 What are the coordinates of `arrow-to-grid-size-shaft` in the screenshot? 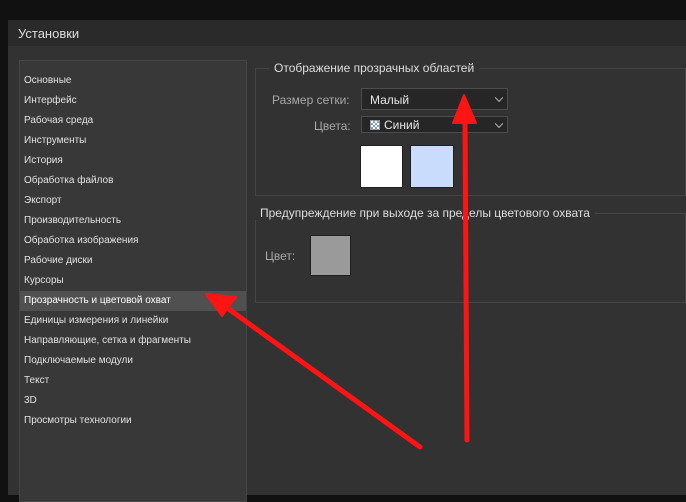 It's located at (466, 281).